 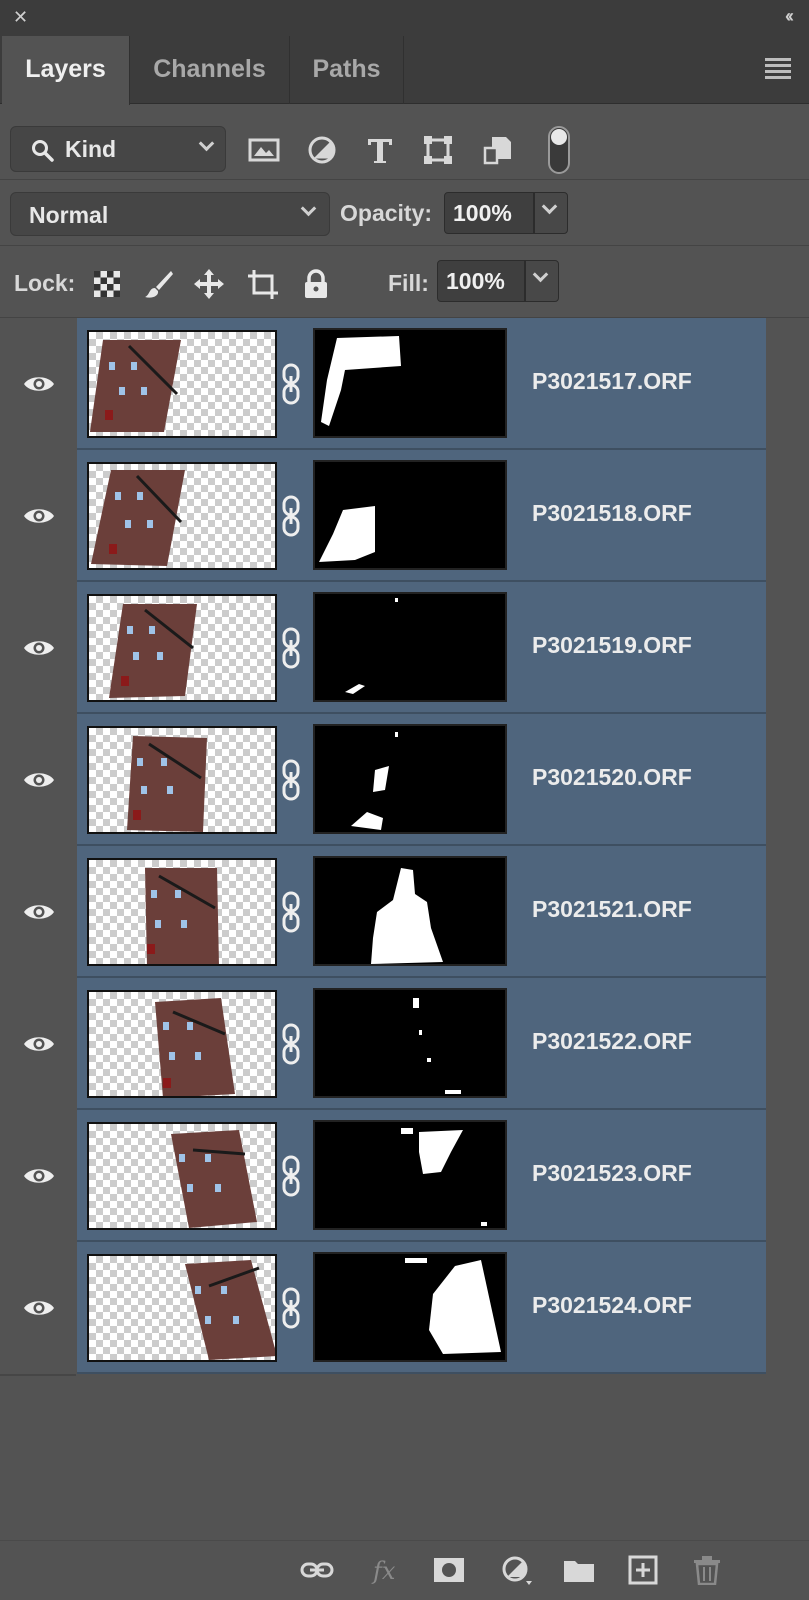 I want to click on layer-row: P3021519.ORF, so click(x=404, y=649).